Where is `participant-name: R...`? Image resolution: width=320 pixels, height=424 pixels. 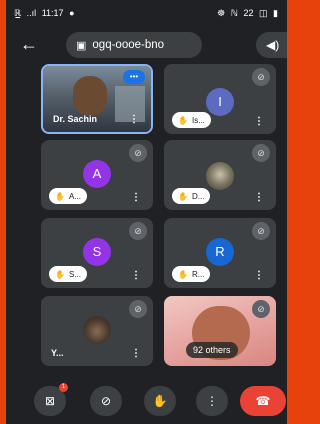 participant-name: R... is located at coordinates (198, 274).